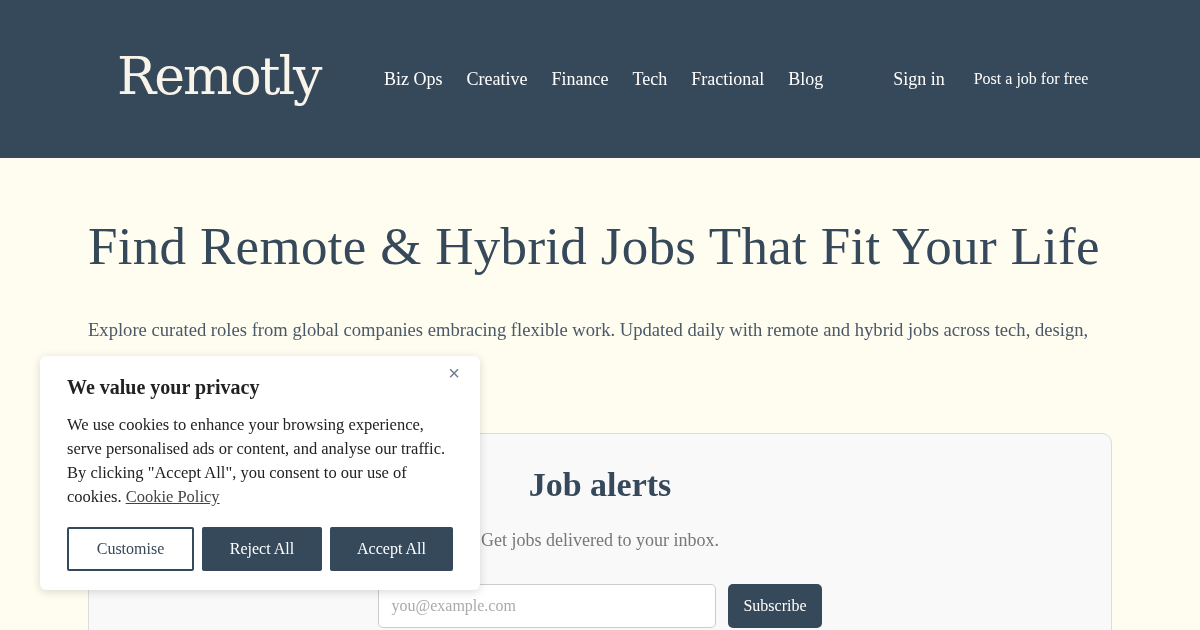 This screenshot has height=630, width=1200. What do you see at coordinates (164, 387) in the screenshot?
I see `banner-title: We value your privacy` at bounding box center [164, 387].